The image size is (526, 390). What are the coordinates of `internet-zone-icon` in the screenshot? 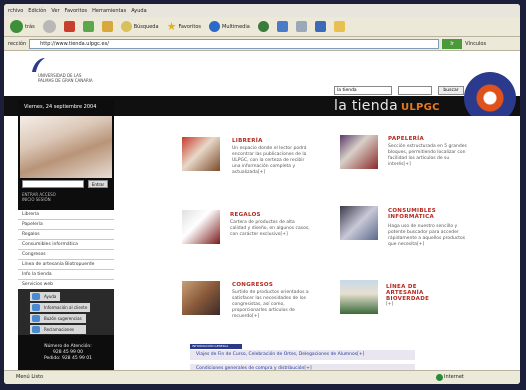 It's located at (439, 377).